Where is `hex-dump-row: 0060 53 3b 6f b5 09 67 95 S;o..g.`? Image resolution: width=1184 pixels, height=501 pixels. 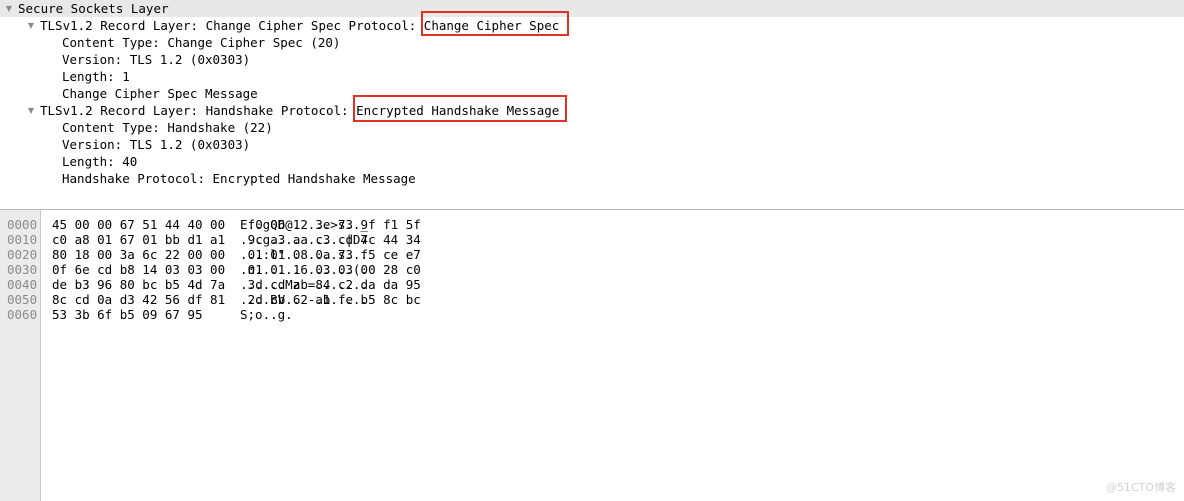 hex-dump-row: 0060 53 3b 6f b5 09 67 95 S;o..g. is located at coordinates (592, 314).